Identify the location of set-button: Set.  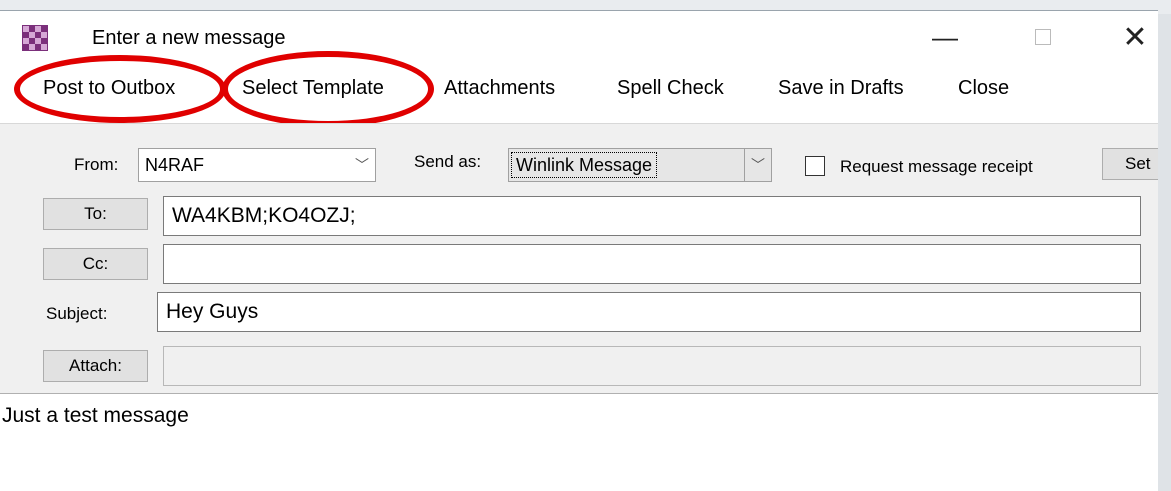
(1130, 164).